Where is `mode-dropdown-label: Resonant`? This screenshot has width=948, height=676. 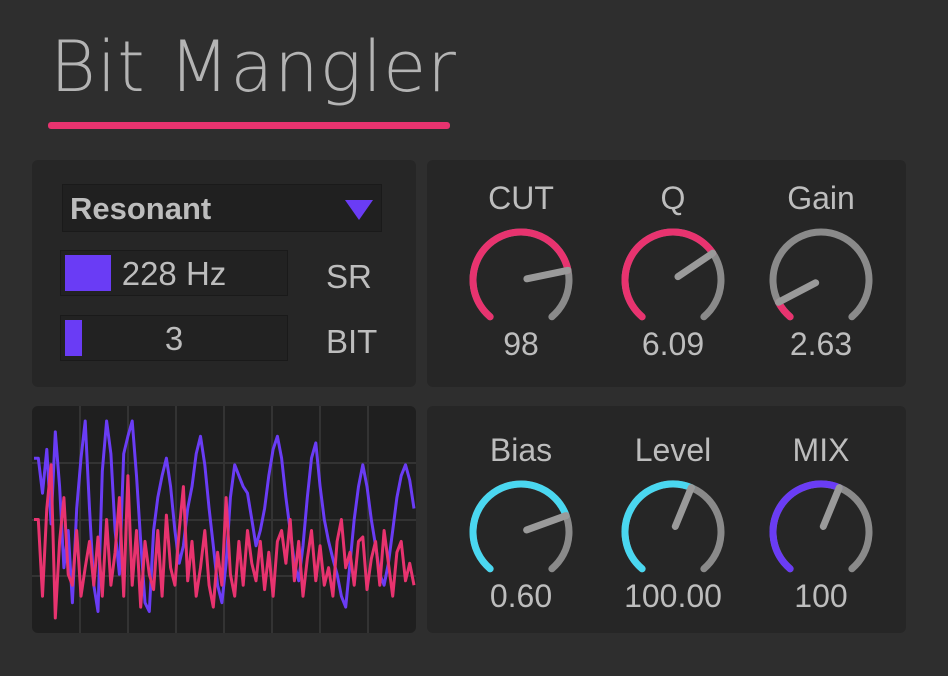
mode-dropdown-label: Resonant is located at coordinates (141, 208).